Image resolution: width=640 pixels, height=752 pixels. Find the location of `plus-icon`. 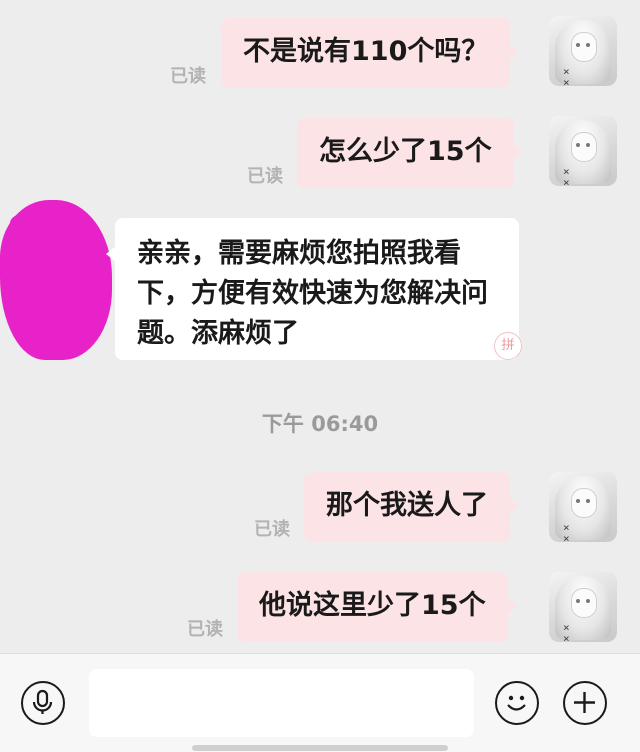

plus-icon is located at coordinates (584, 702).